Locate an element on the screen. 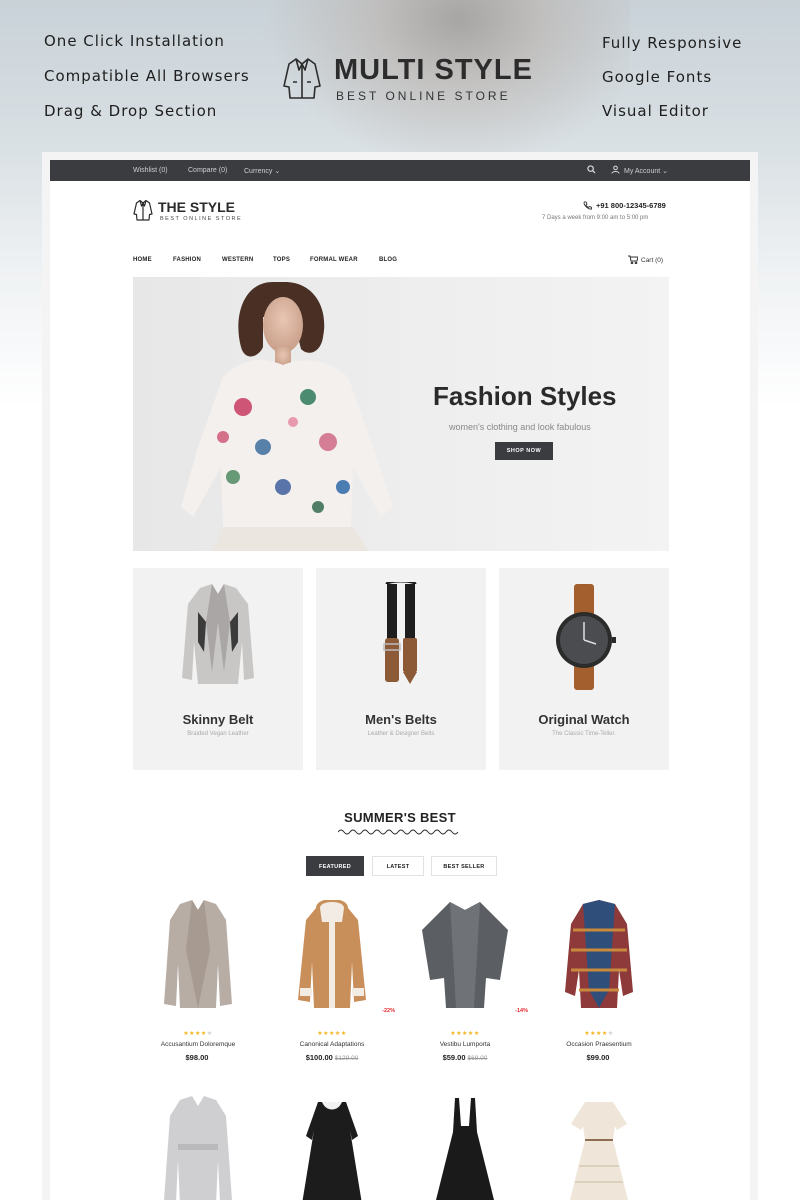  phone-icon is located at coordinates (587, 205).